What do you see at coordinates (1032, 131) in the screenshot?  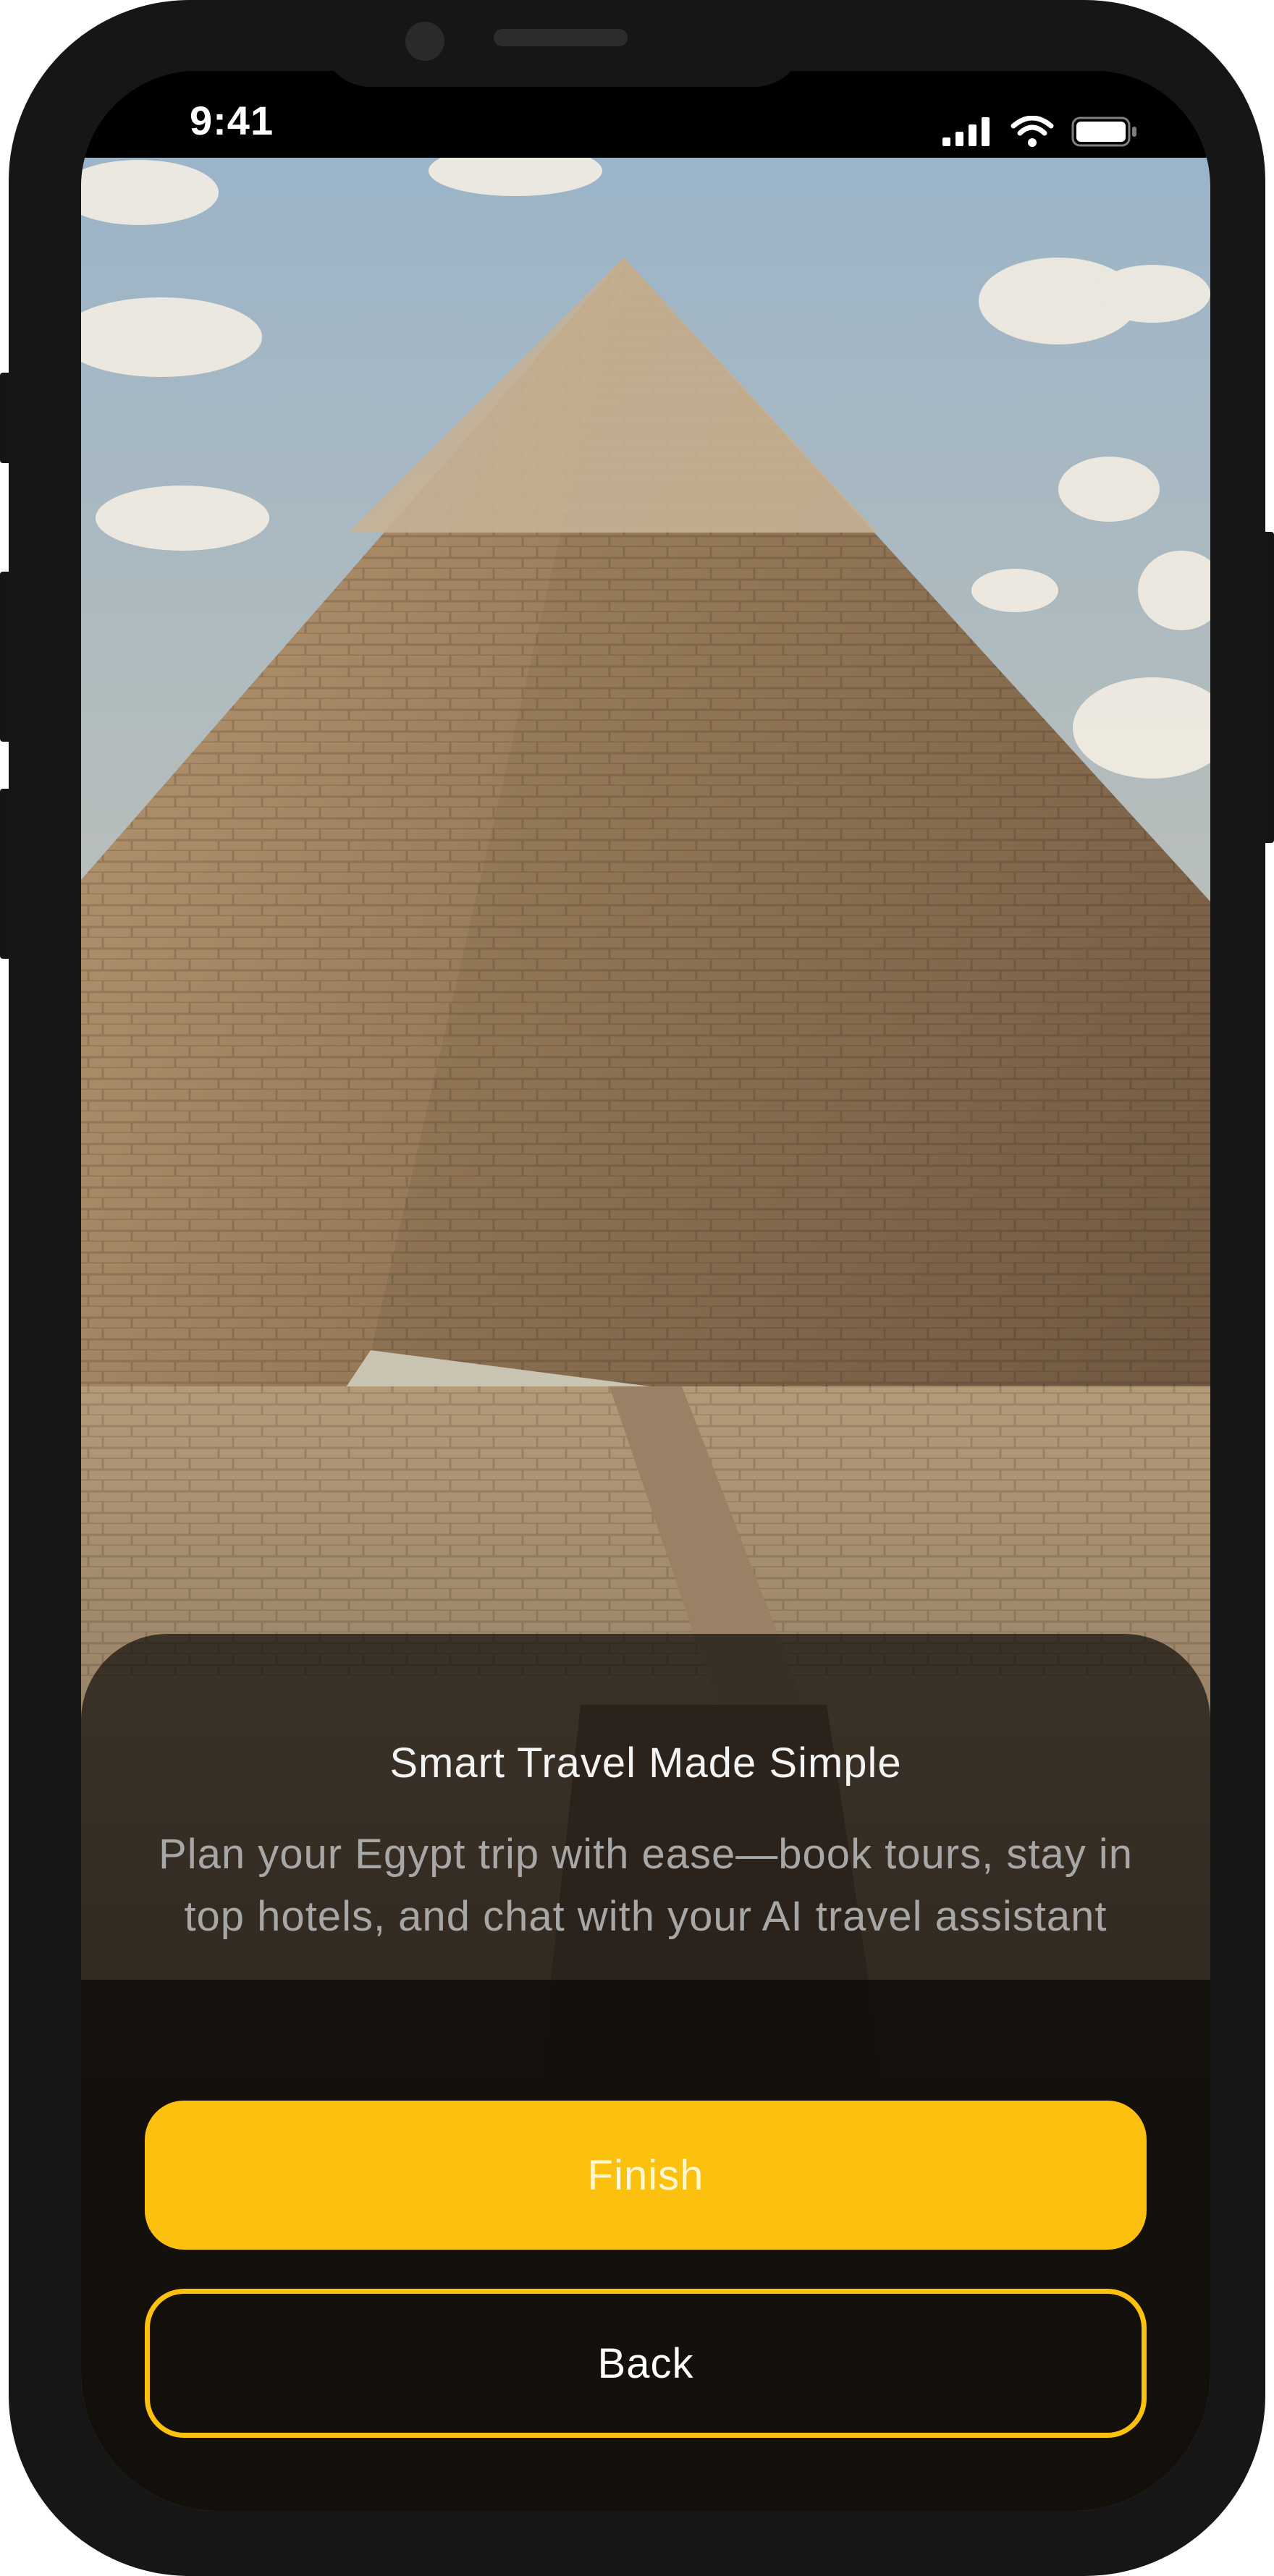 I see `wifi-icon` at bounding box center [1032, 131].